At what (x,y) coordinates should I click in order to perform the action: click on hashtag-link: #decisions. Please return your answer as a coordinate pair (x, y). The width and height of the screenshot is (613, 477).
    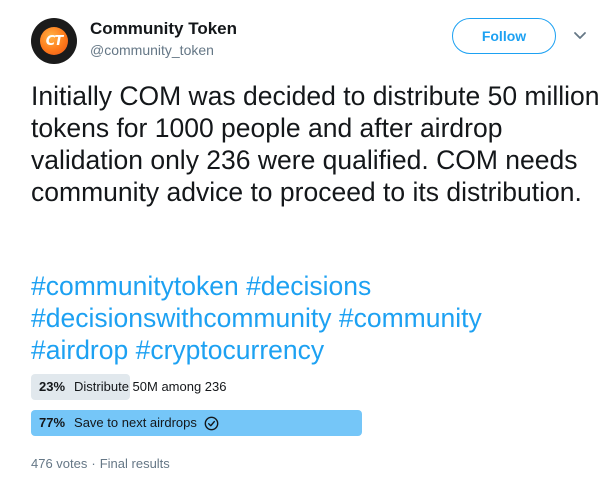
    Looking at the image, I should click on (308, 286).